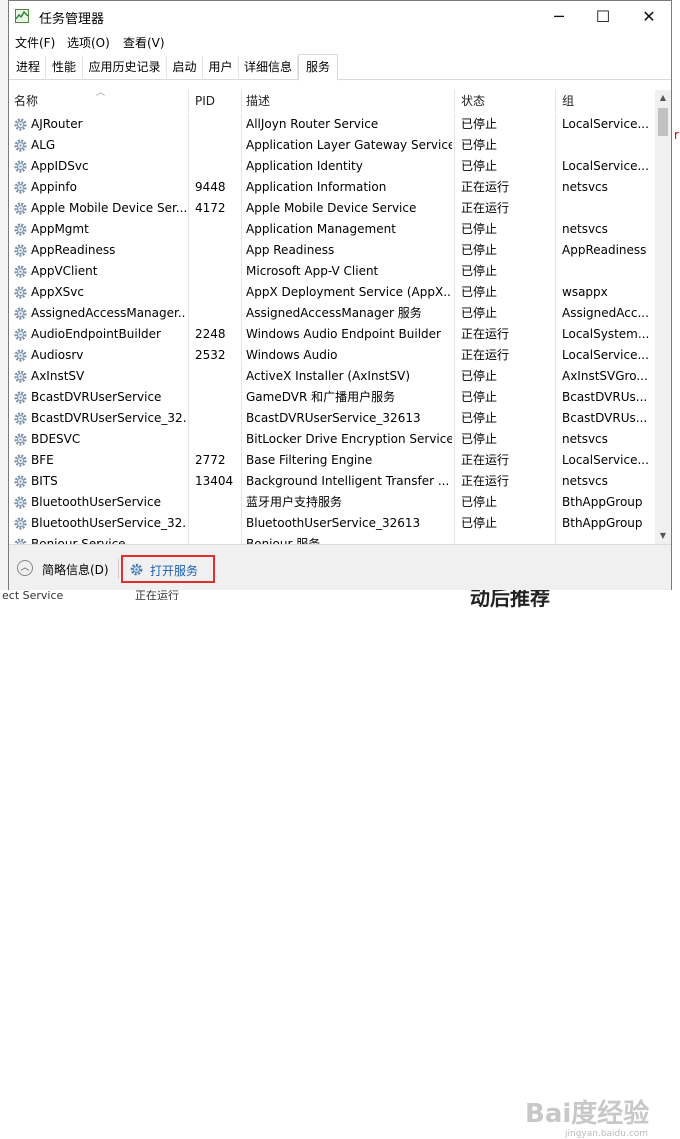 The height and width of the screenshot is (1139, 680). I want to click on tab-users: 用户, so click(221, 67).